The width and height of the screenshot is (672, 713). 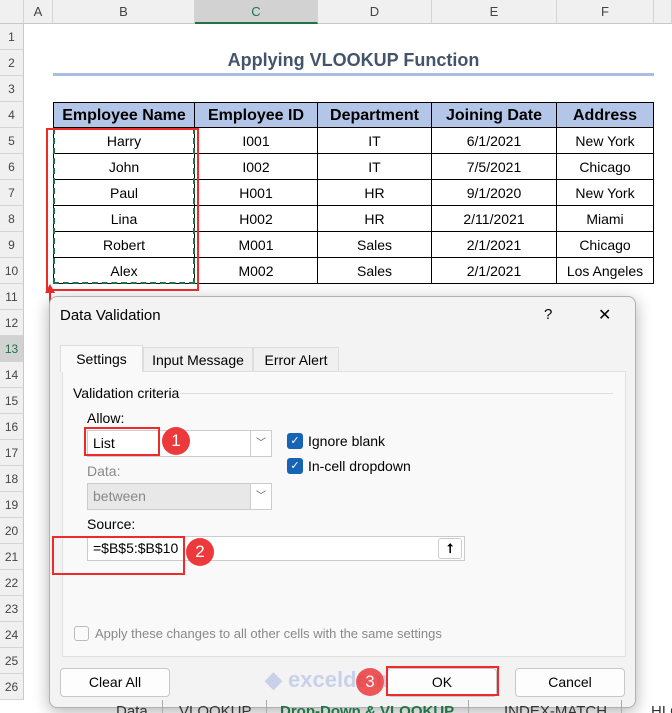 I want to click on table-cell: 9/1/2020, so click(x=494, y=193).